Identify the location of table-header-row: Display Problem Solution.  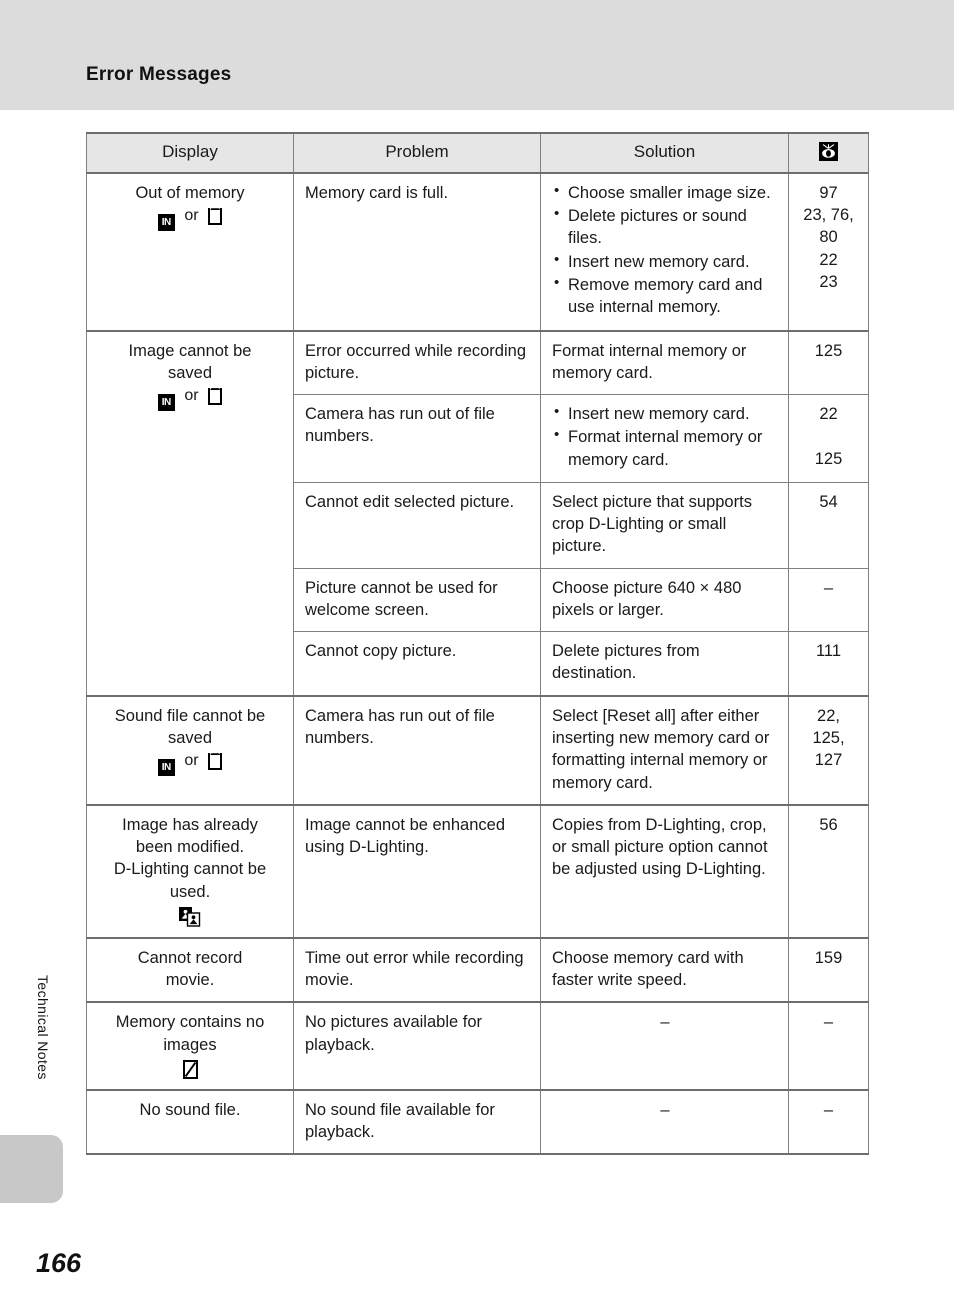
(477, 153).